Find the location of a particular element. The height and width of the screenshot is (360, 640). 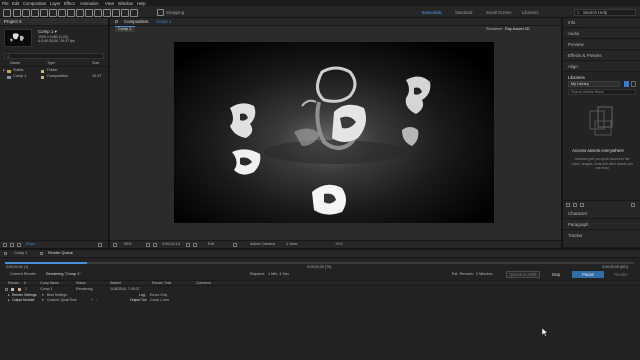

column-render: Render is located at coordinates (13, 283).